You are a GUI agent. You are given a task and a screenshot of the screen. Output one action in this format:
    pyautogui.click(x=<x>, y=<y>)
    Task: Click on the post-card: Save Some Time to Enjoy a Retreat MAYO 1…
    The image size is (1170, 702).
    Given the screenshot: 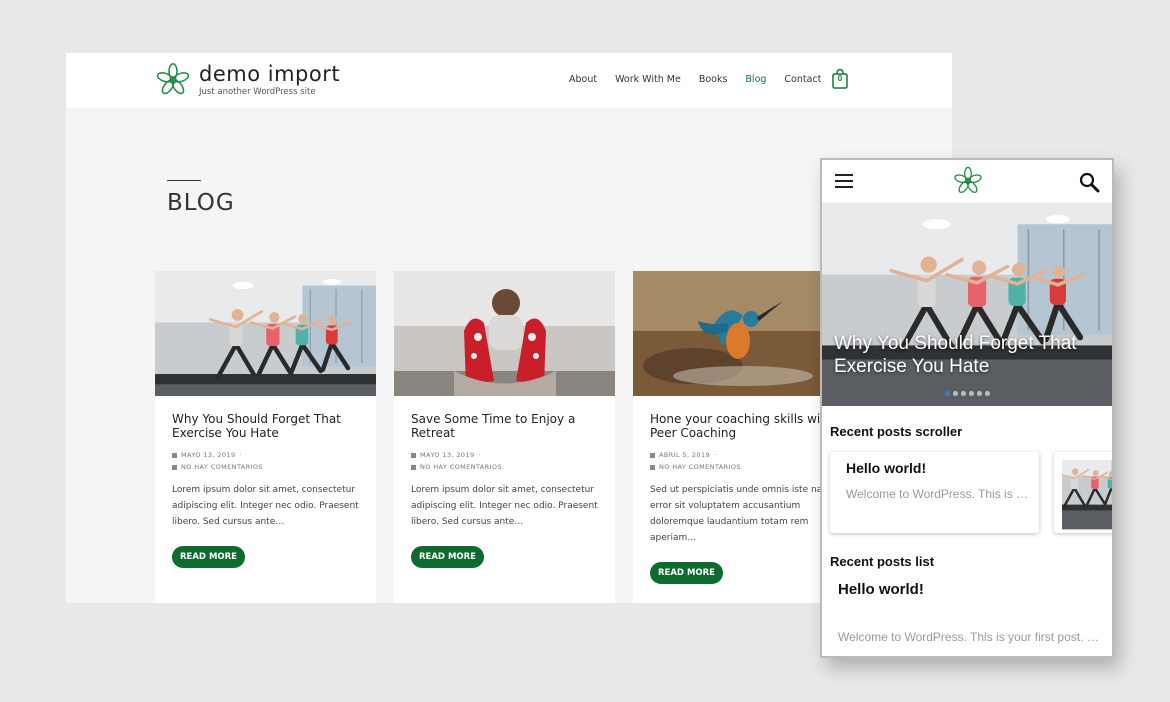 What is the action you would take?
    pyautogui.click(x=504, y=437)
    